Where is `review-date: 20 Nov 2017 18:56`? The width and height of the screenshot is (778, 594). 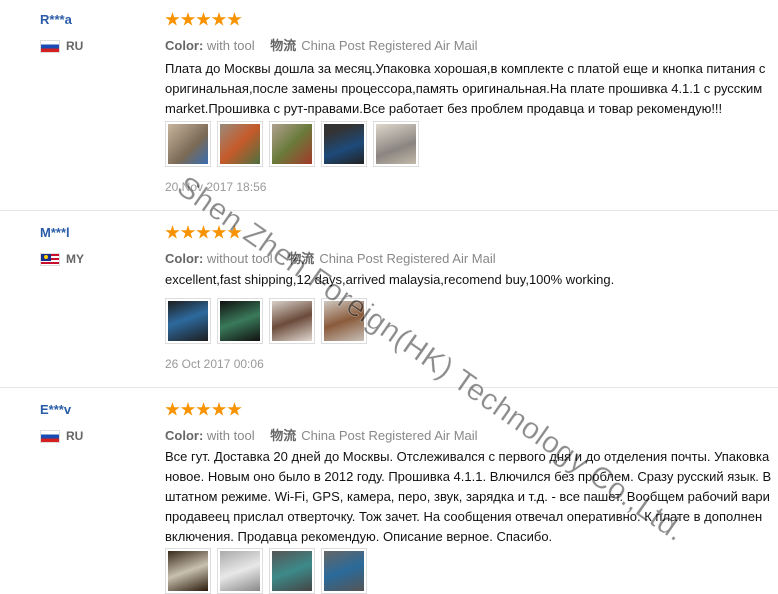 review-date: 20 Nov 2017 18:56 is located at coordinates (216, 187).